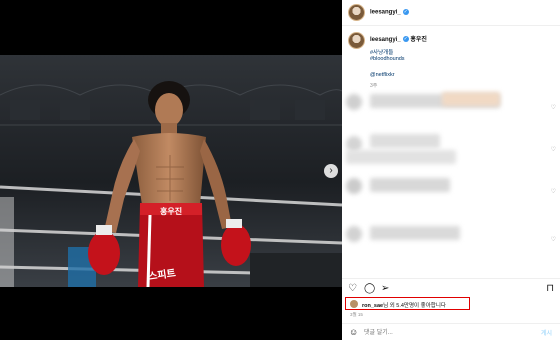 The image size is (560, 340). I want to click on likes-summary: ron_sae님 외 5.4만명이 좋아합니다, so click(407, 303).